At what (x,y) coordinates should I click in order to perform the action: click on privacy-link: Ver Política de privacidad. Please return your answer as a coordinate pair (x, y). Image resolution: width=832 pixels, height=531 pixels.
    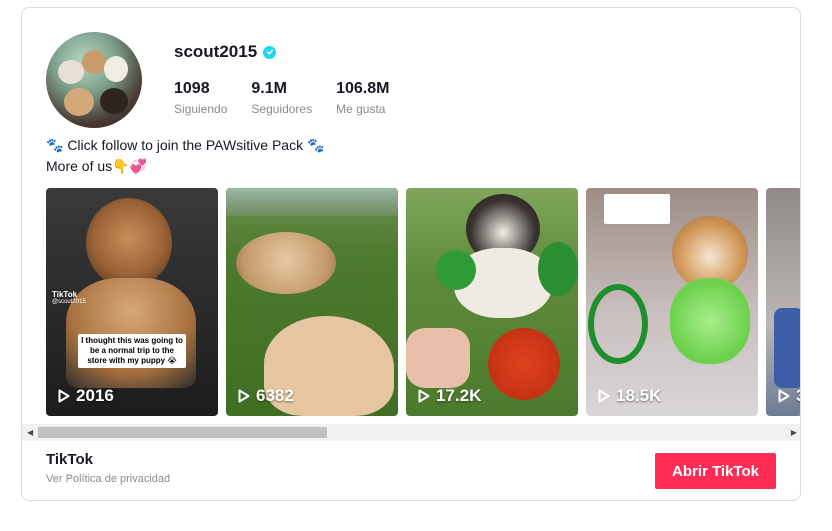
    Looking at the image, I should click on (108, 479).